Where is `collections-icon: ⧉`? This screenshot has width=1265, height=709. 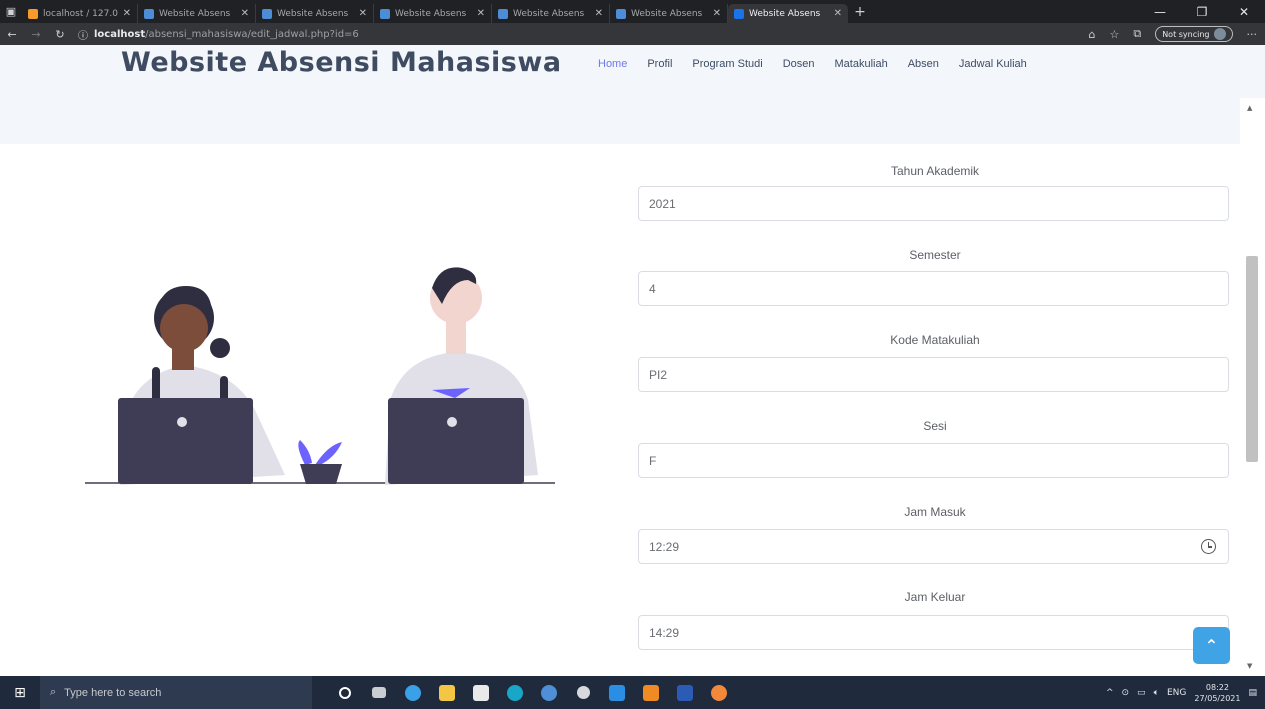 collections-icon: ⧉ is located at coordinates (1137, 34).